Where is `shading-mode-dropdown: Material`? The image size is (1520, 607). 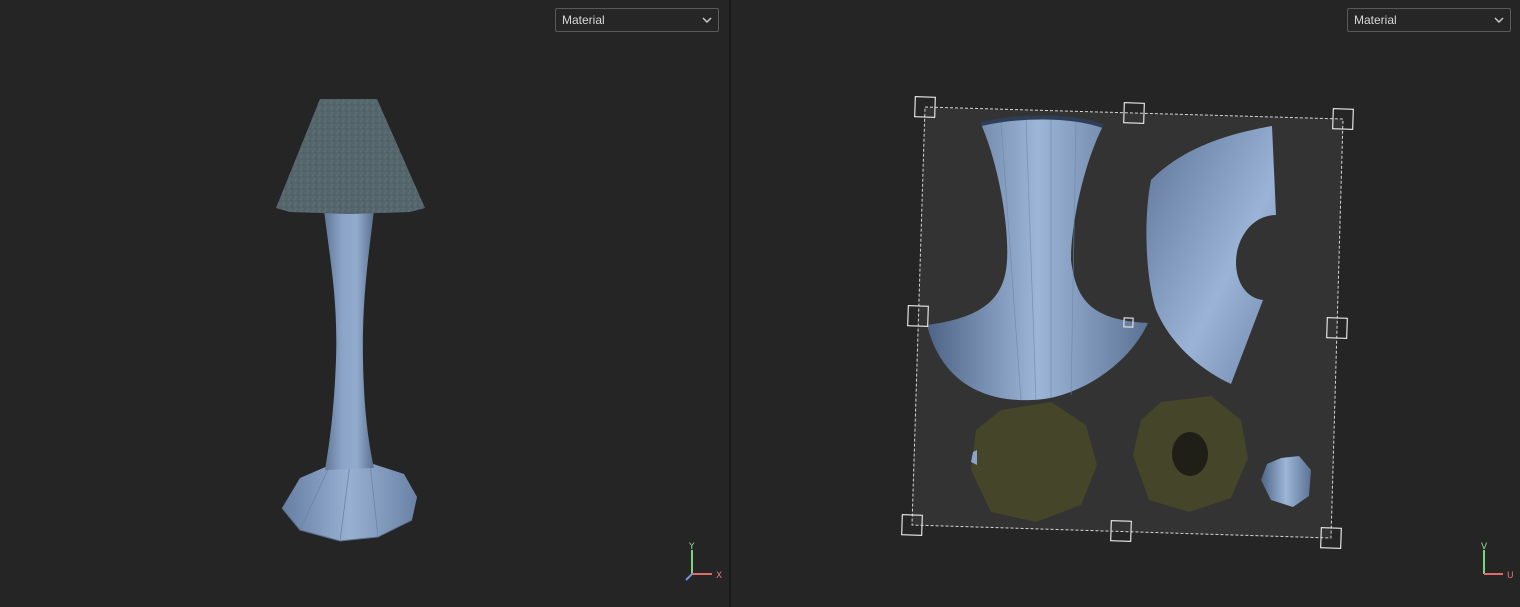 shading-mode-dropdown: Material is located at coordinates (637, 20).